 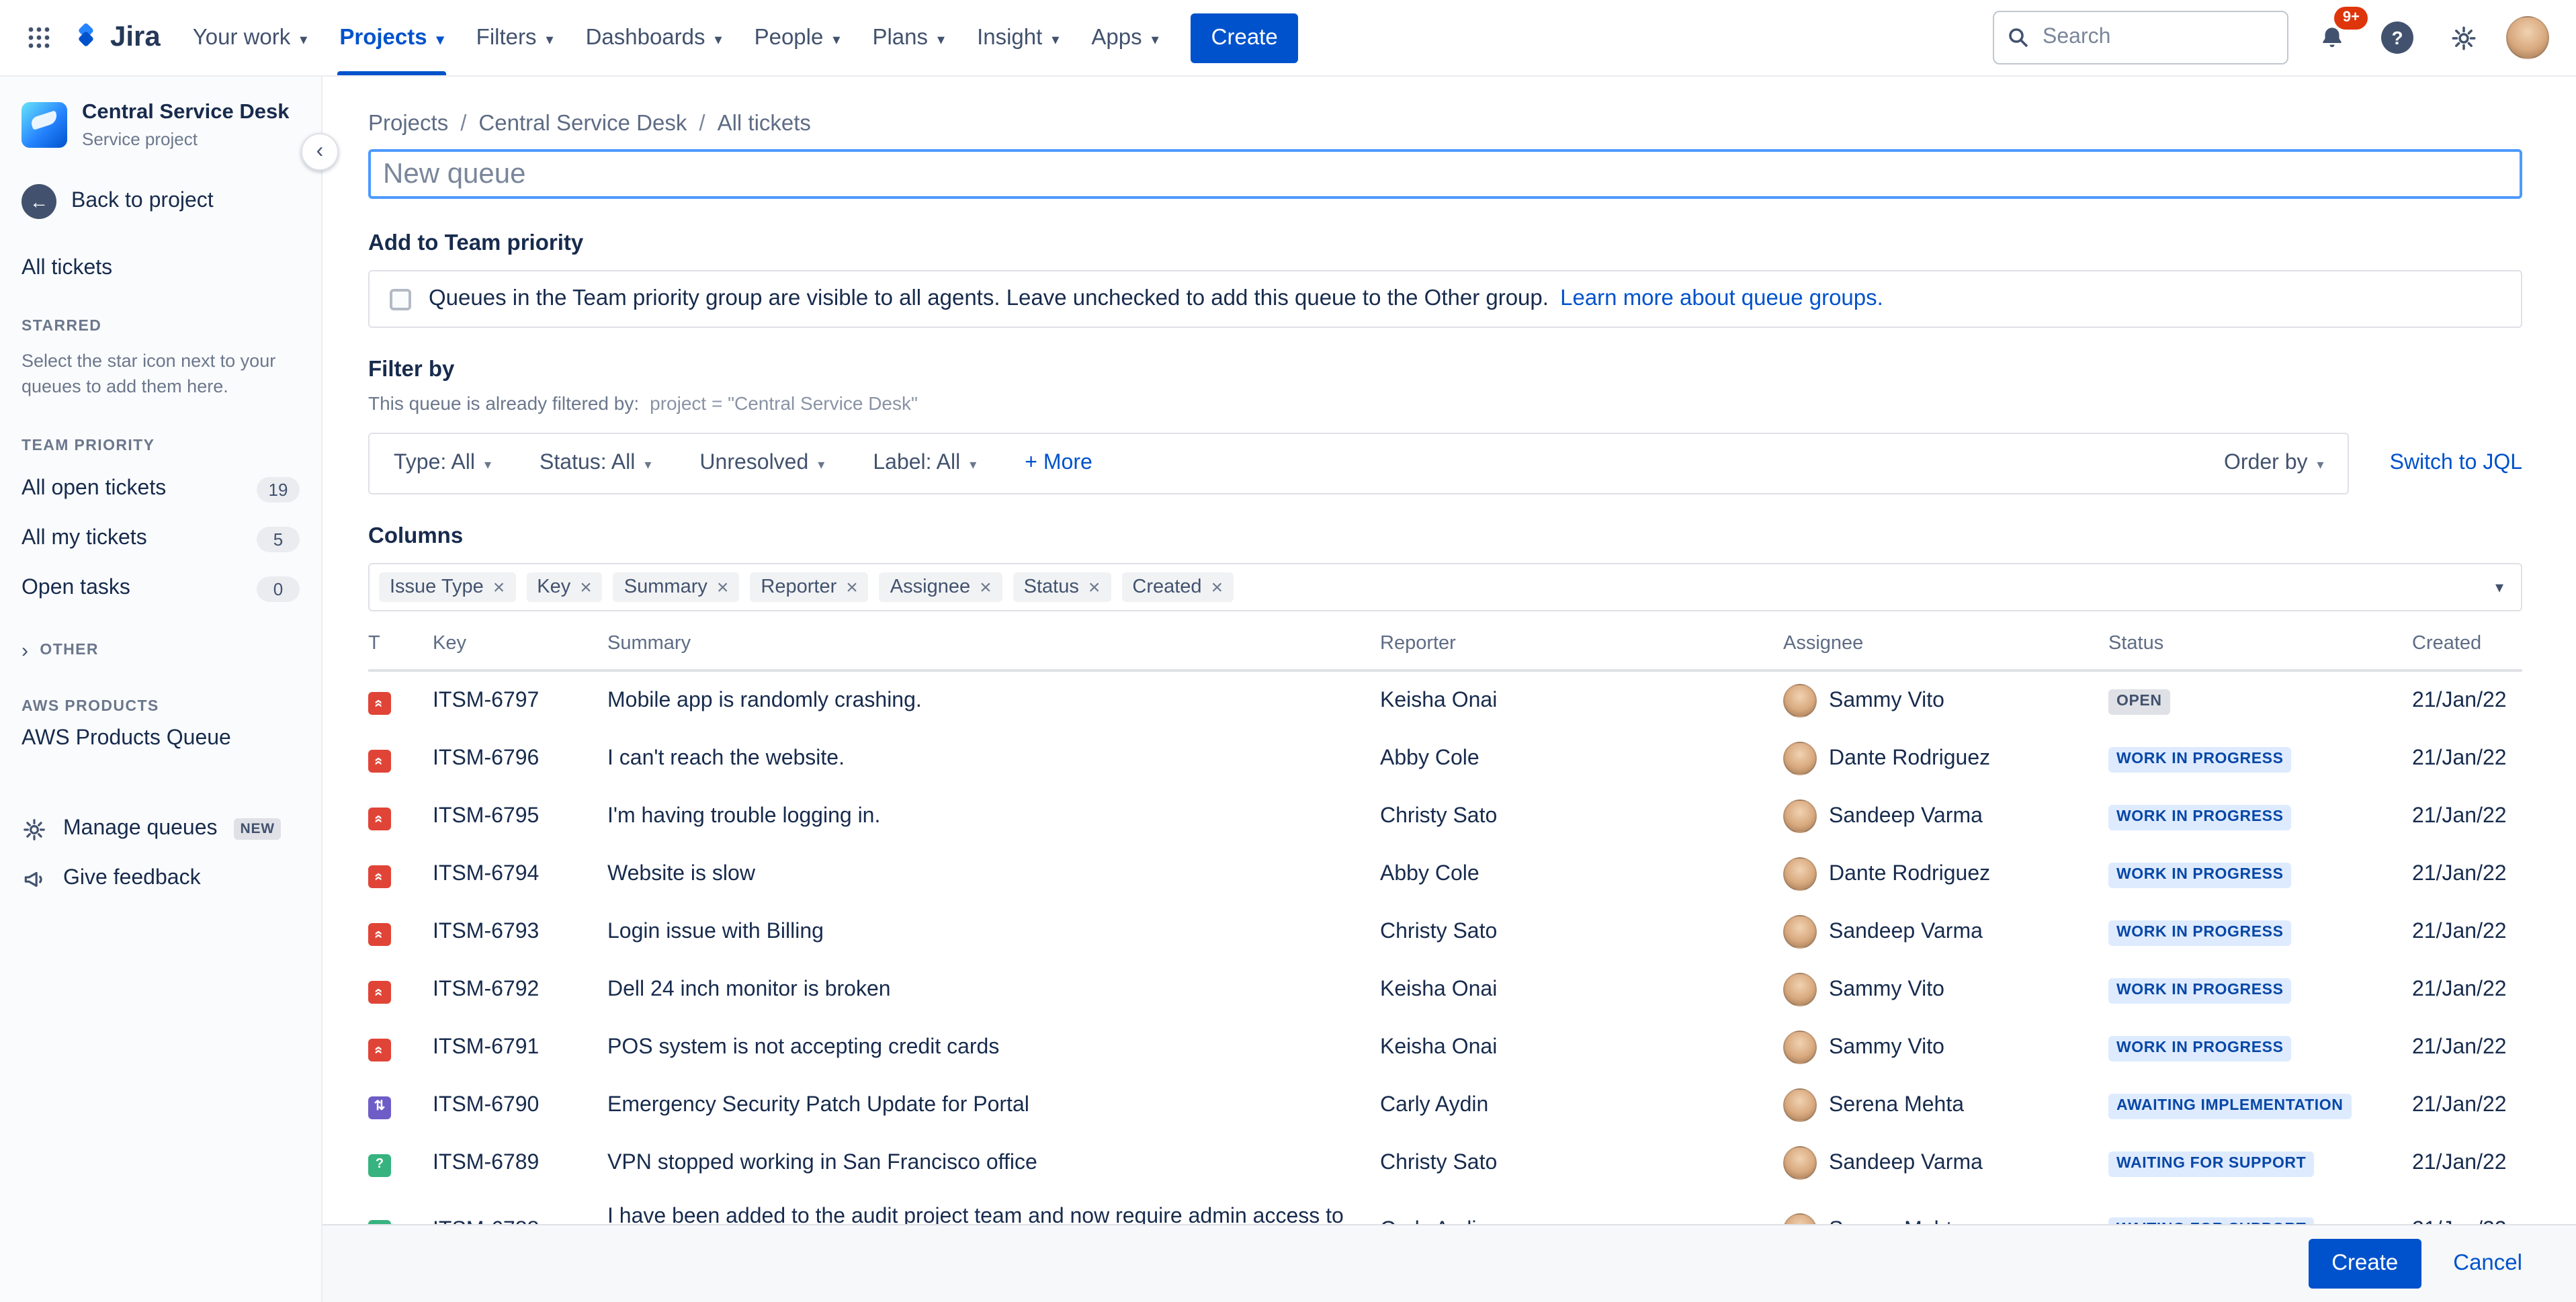 What do you see at coordinates (665, 587) in the screenshot?
I see `column-tag-label: Summary` at bounding box center [665, 587].